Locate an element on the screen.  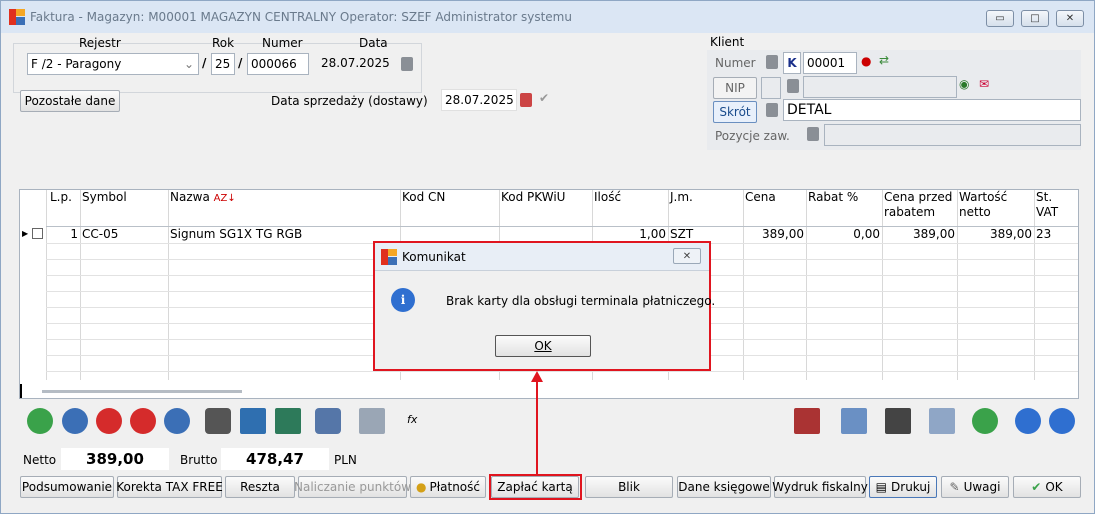
dialog-ok-label: OK is located at coordinates (543, 346).